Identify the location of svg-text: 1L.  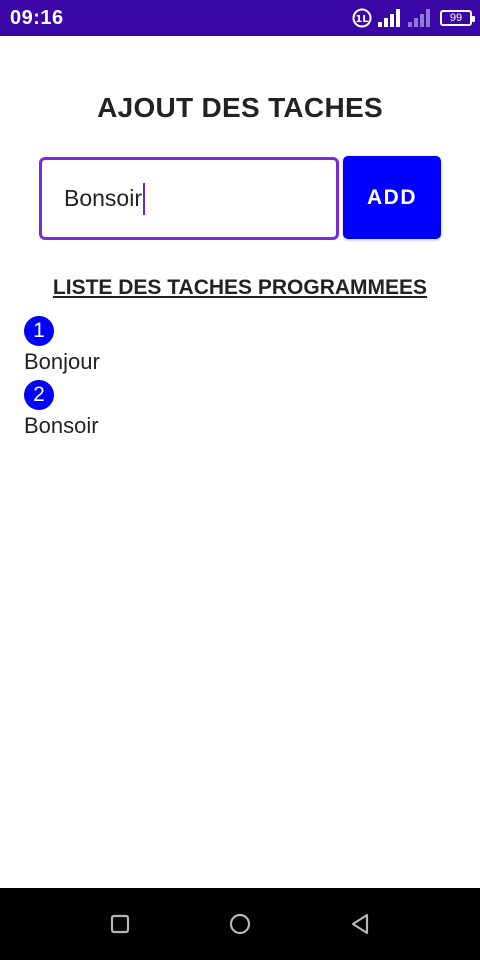
(362, 19).